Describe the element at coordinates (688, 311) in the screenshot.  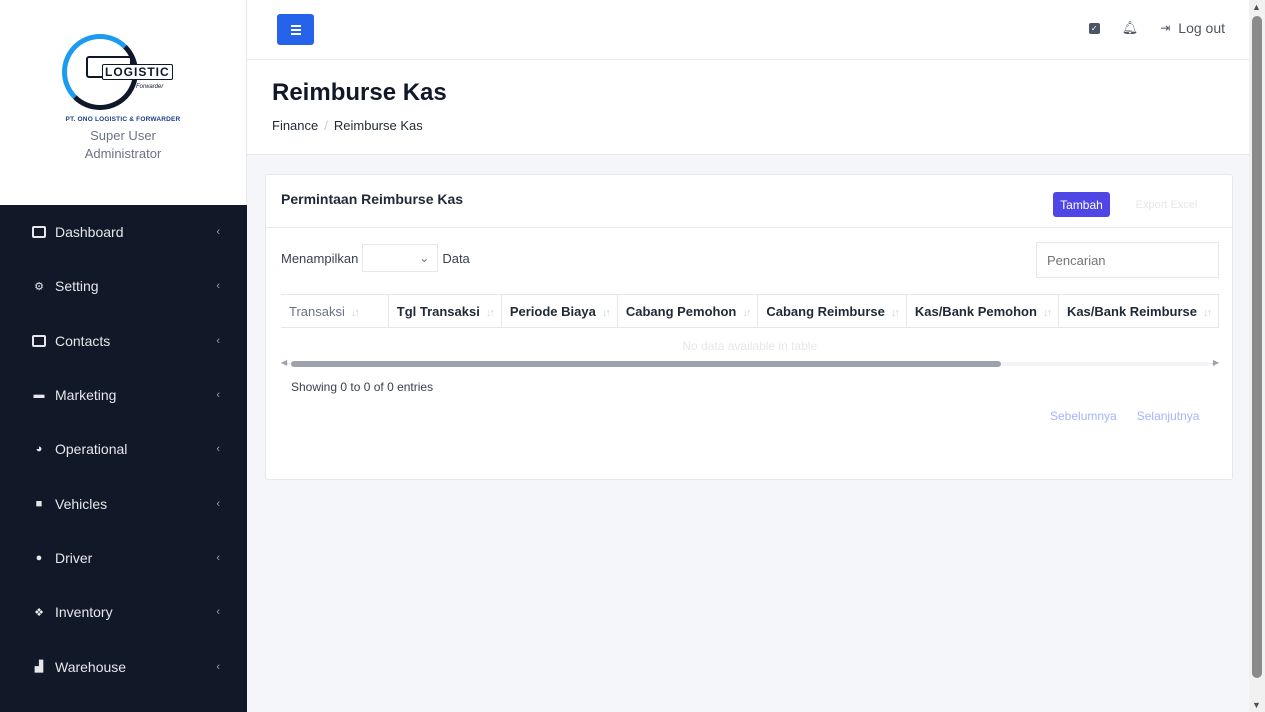
I see `column-header-cabang-pemohon: Cabang Pemohon ↓↑` at that location.